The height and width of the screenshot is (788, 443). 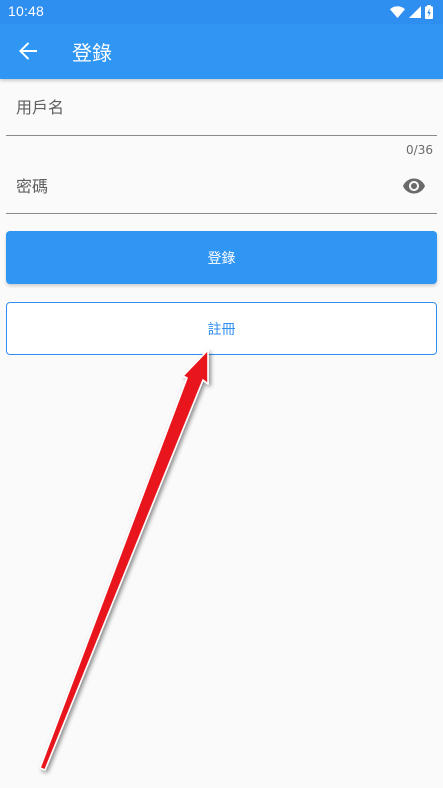 I want to click on status-icons, so click(x=411, y=12).